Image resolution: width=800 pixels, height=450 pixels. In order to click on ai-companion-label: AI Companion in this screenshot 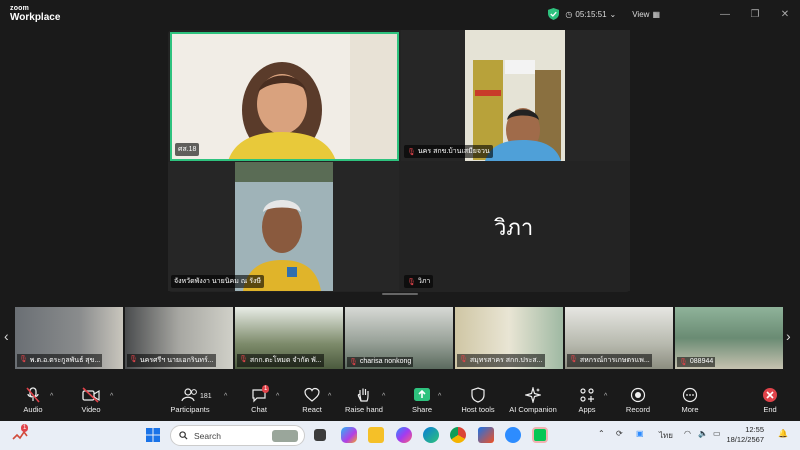, I will do `click(533, 409)`.